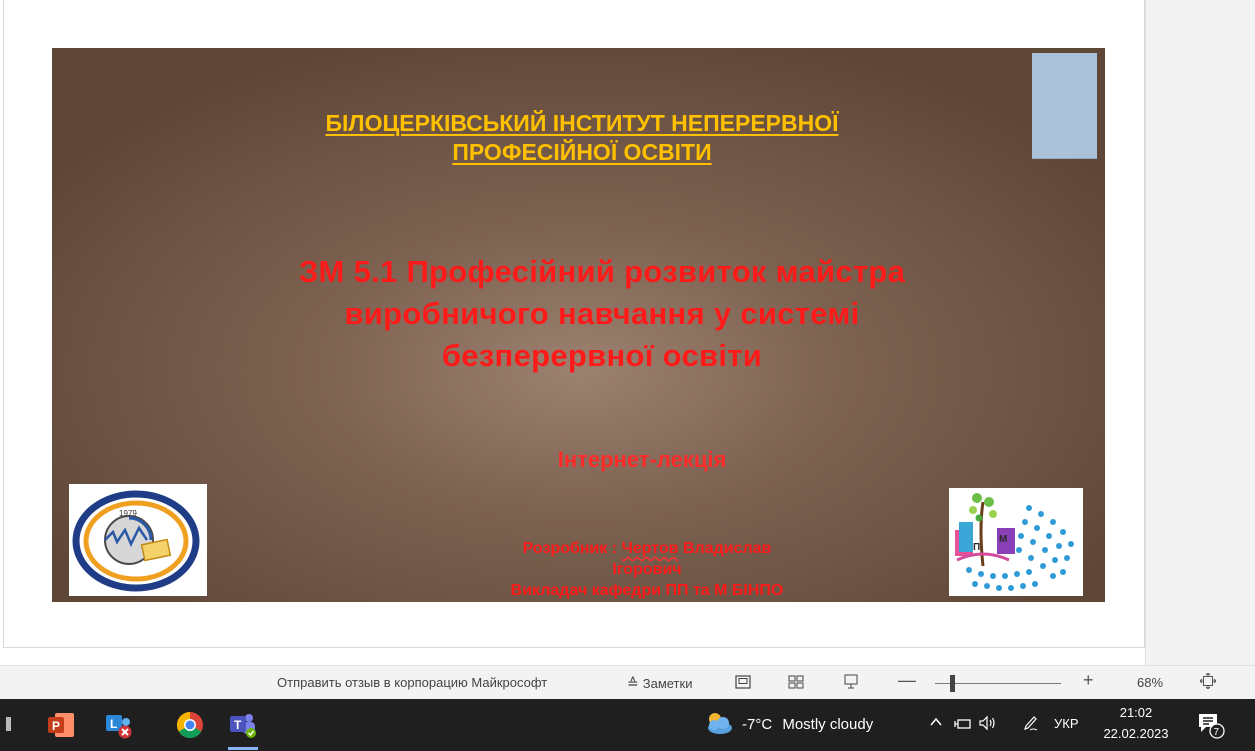 This screenshot has width=1255, height=751. Describe the element at coordinates (1150, 682) in the screenshot. I see `zoom-percent: 68%` at that location.